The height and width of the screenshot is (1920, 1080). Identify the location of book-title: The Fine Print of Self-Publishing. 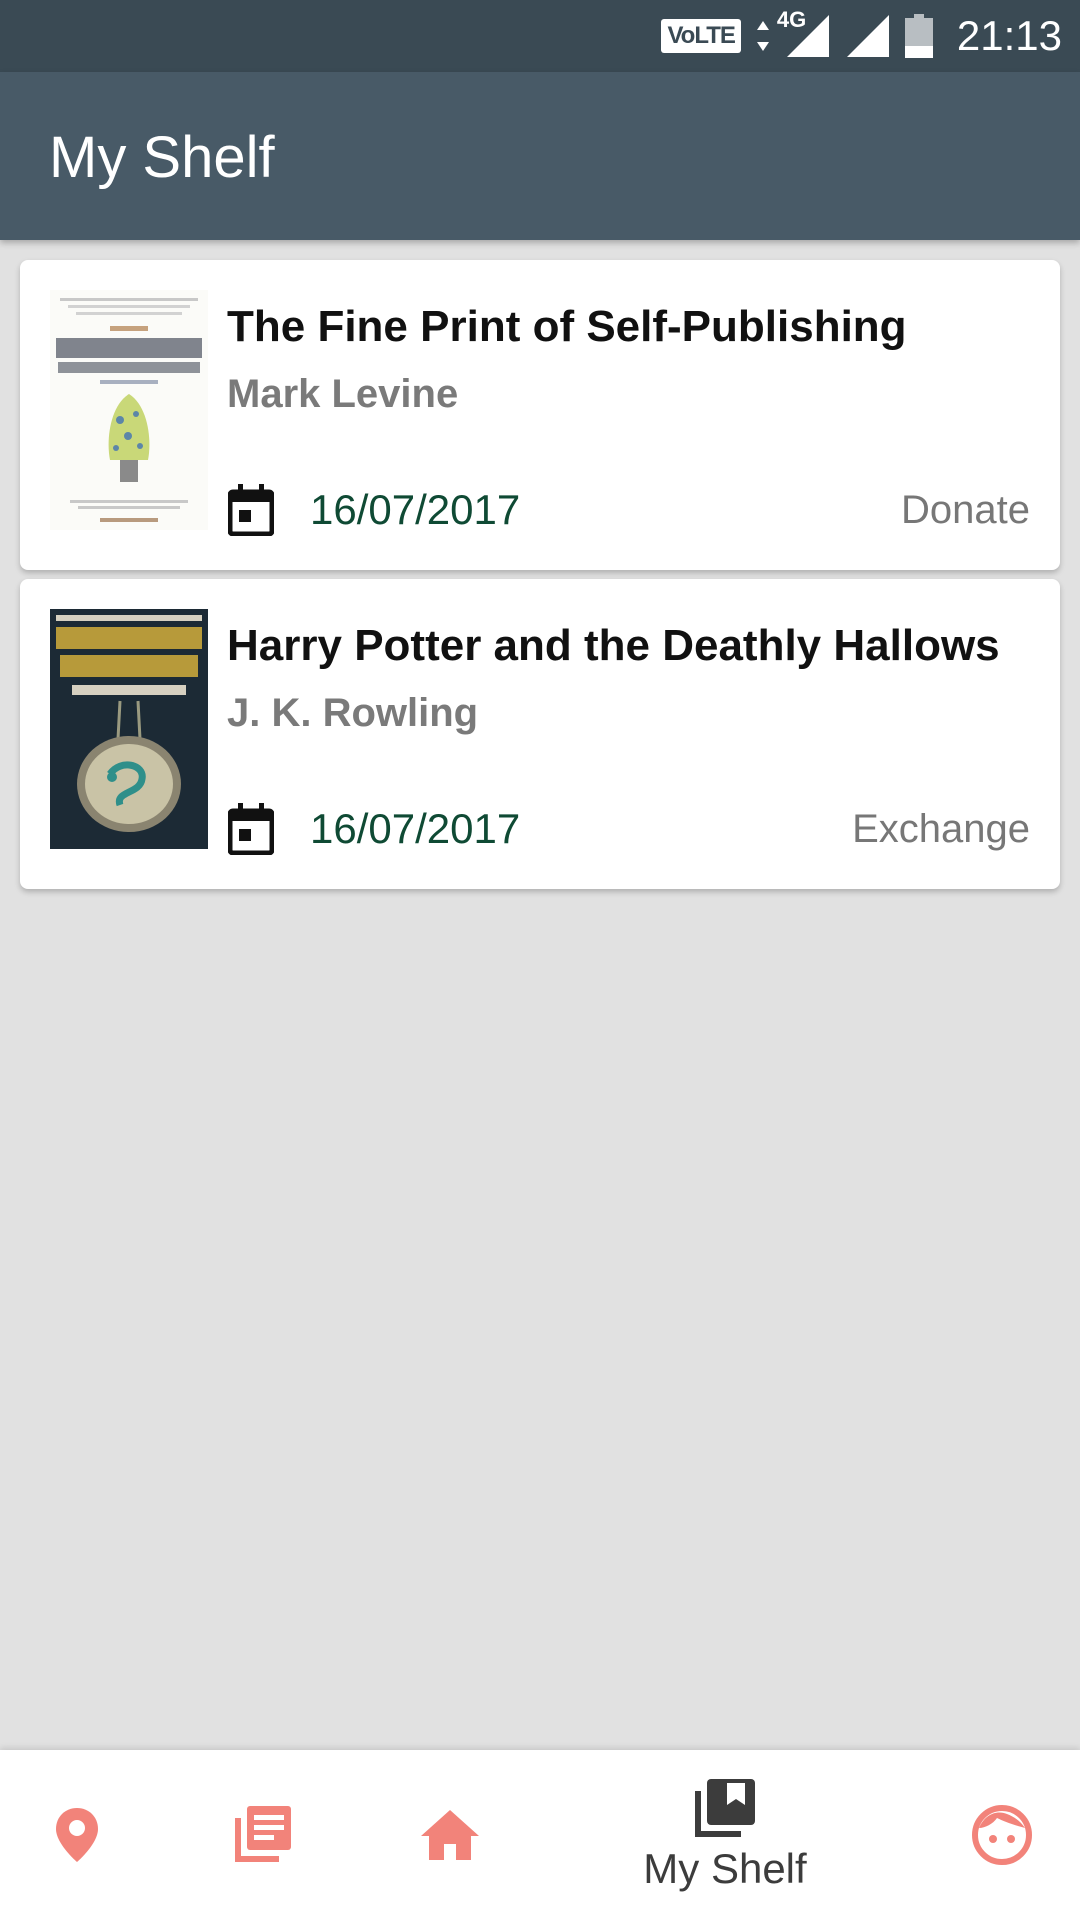
(567, 326).